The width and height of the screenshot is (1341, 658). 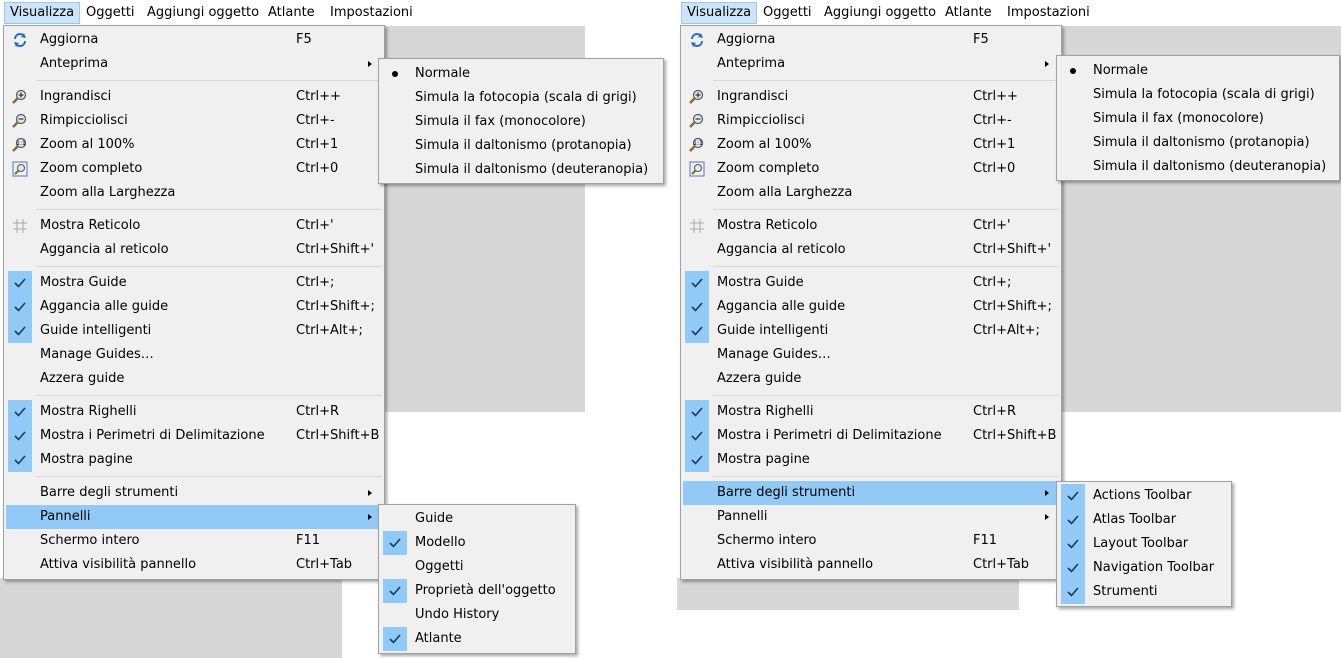 I want to click on menu-item-label: Ingrandisci, so click(x=753, y=96).